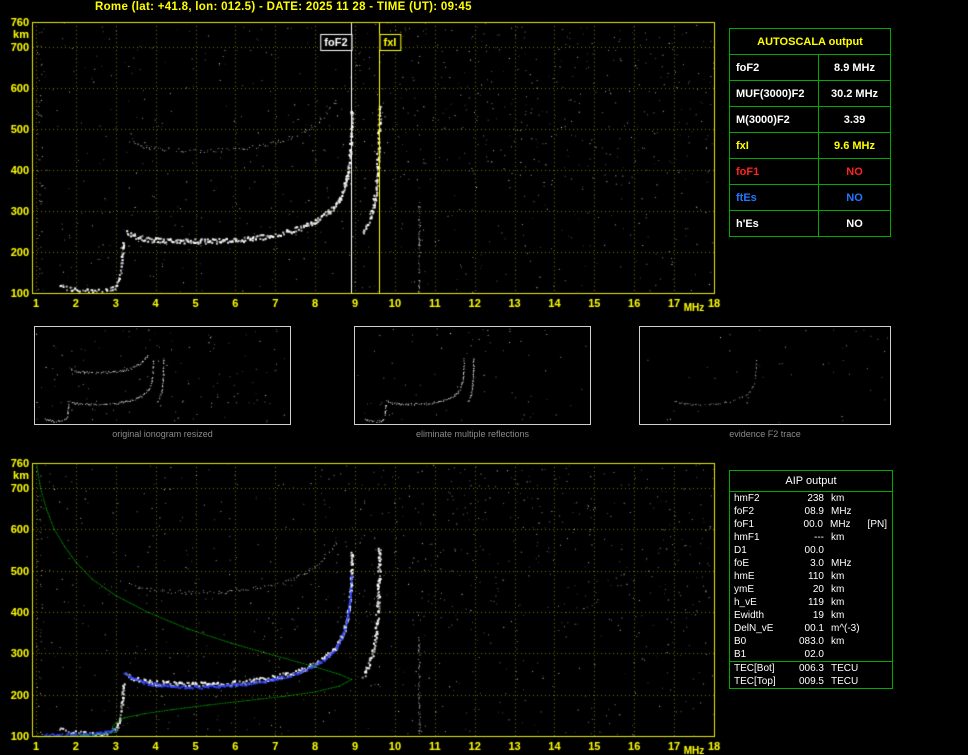 The width and height of the screenshot is (968, 755). What do you see at coordinates (811, 537) in the screenshot?
I see `aip-row: hmF1 --- km` at bounding box center [811, 537].